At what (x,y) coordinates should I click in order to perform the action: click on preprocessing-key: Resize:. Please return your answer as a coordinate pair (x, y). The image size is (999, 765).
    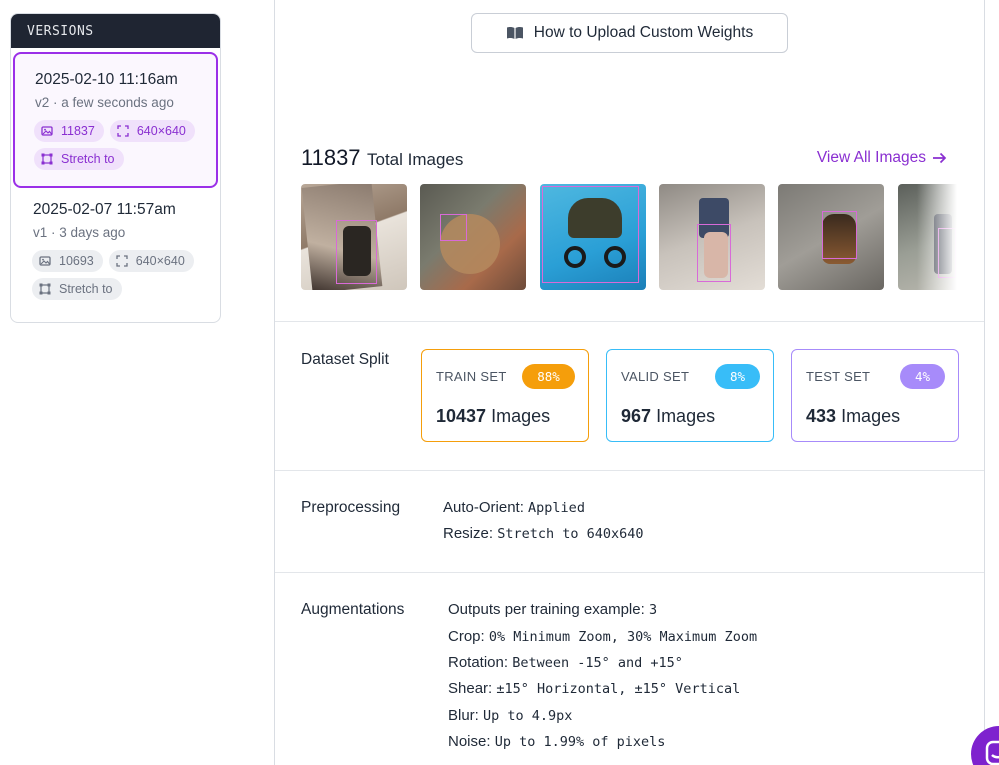
    Looking at the image, I should click on (468, 533).